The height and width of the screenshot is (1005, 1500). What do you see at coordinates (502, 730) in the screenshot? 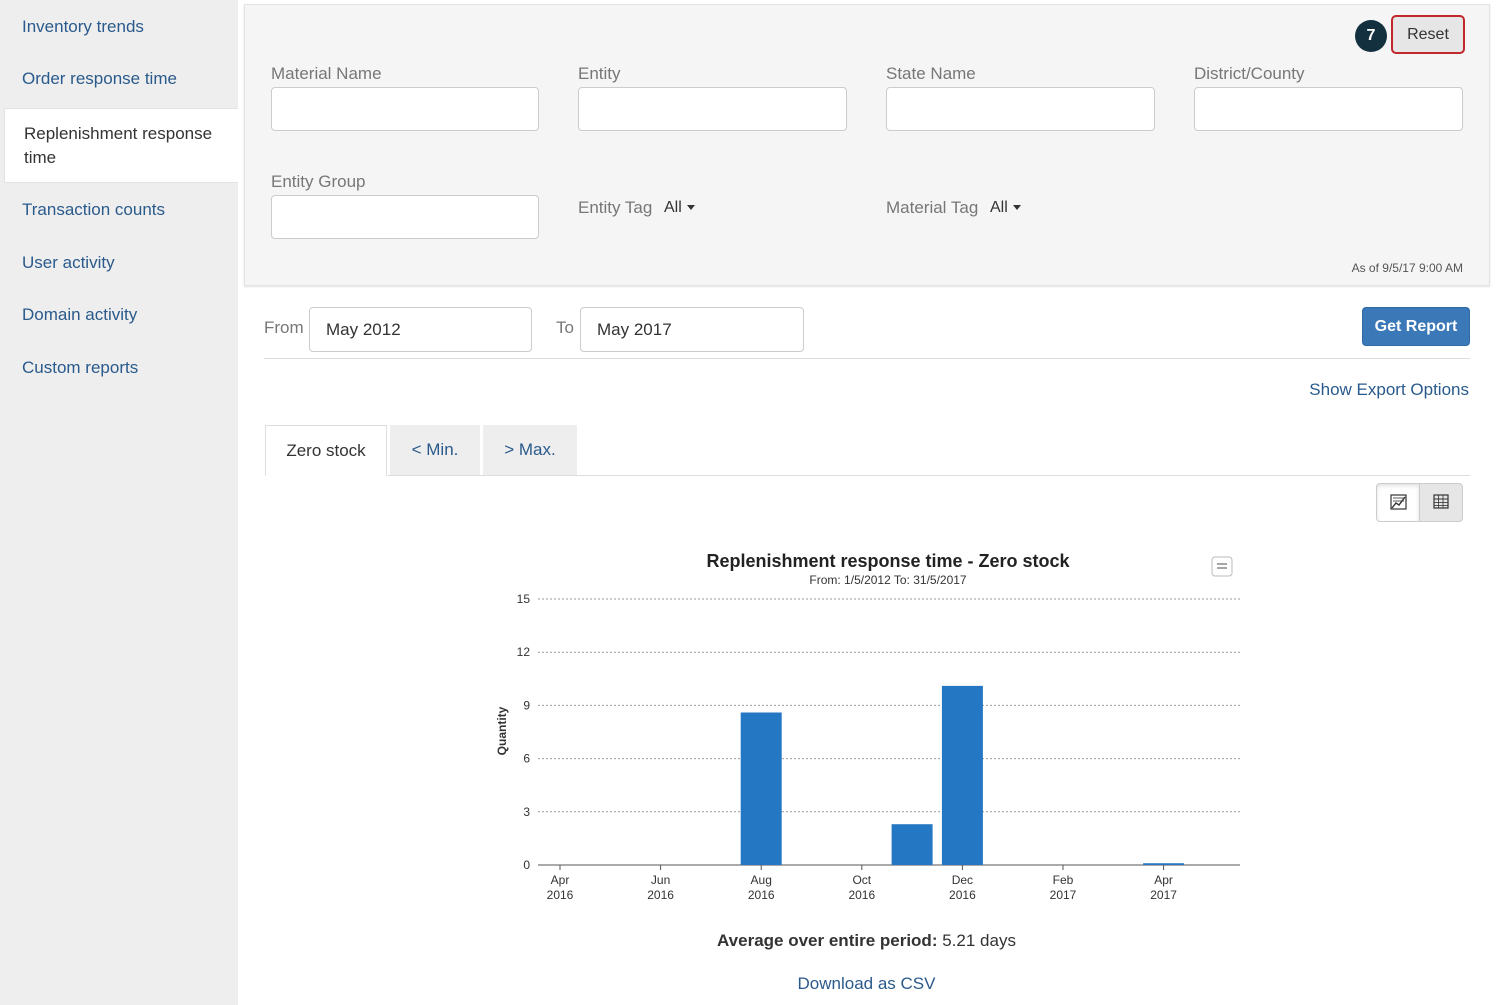
I see `y-axis-label: Quantity` at bounding box center [502, 730].